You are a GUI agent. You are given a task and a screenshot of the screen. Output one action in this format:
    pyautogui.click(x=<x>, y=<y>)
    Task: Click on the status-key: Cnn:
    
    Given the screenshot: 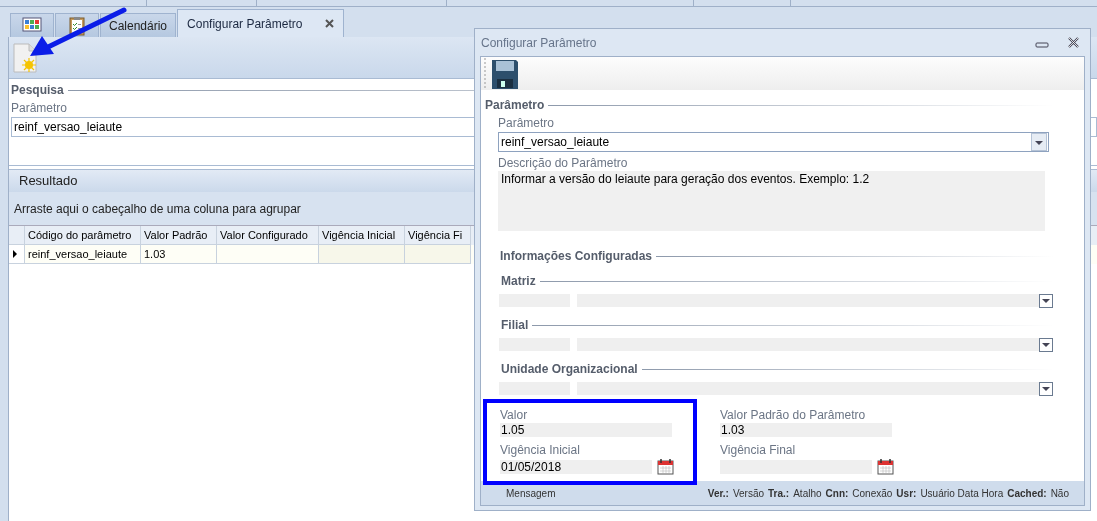 What is the action you would take?
    pyautogui.click(x=837, y=493)
    